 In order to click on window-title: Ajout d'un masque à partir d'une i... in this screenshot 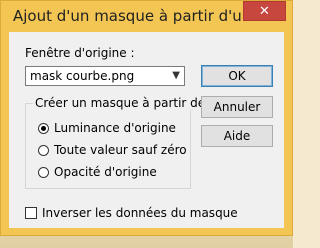, I will do `click(128, 16)`.